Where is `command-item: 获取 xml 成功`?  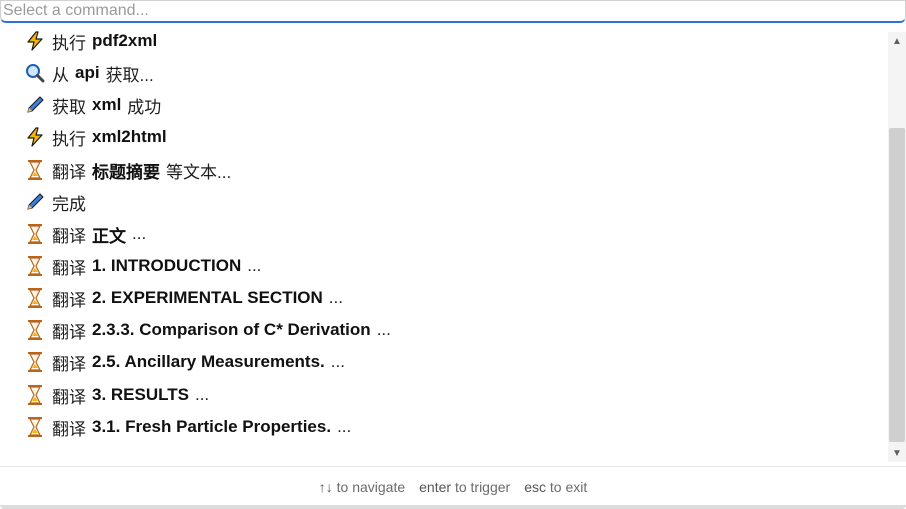 command-item: 获取 xml 成功 is located at coordinates (454, 105).